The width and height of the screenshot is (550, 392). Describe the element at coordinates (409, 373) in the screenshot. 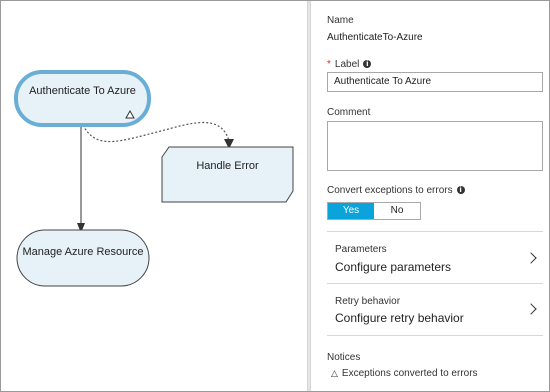

I see `notice-text: Exceptions converted to errors` at that location.